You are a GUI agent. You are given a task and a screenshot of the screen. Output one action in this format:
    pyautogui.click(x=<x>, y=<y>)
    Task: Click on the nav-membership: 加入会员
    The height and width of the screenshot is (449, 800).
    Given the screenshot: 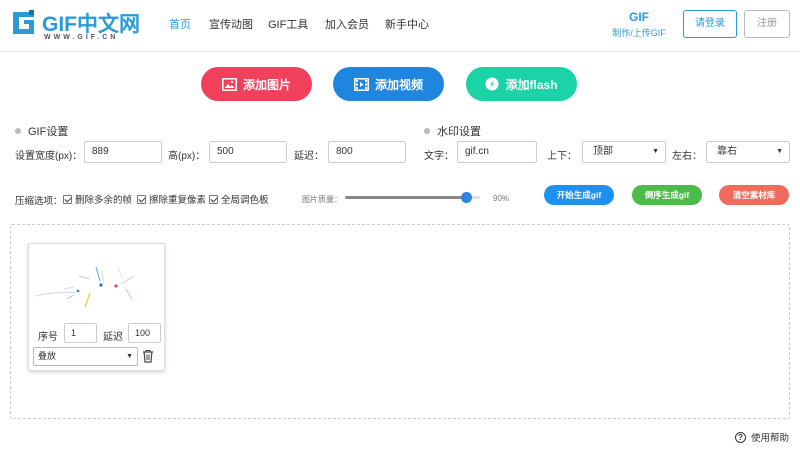 What is the action you would take?
    pyautogui.click(x=347, y=24)
    